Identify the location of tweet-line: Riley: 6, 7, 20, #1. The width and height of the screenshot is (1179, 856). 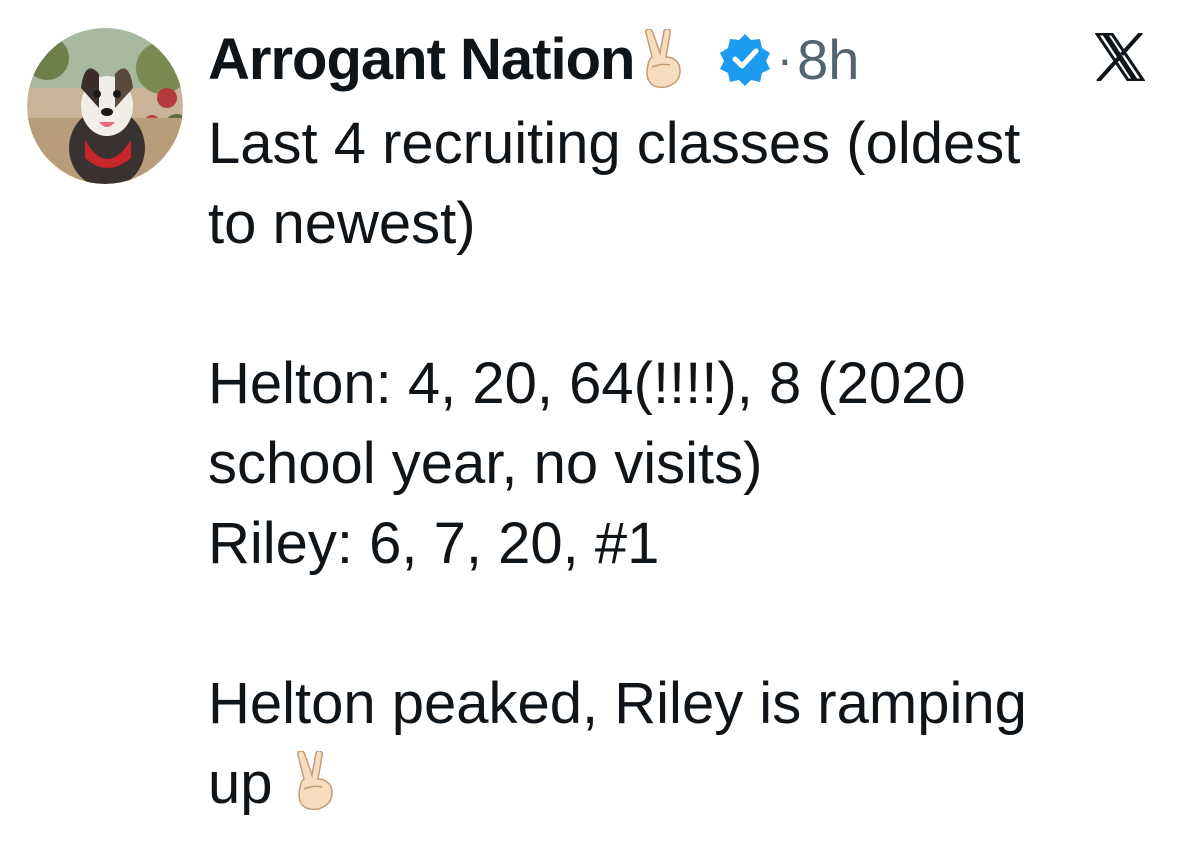
(434, 543).